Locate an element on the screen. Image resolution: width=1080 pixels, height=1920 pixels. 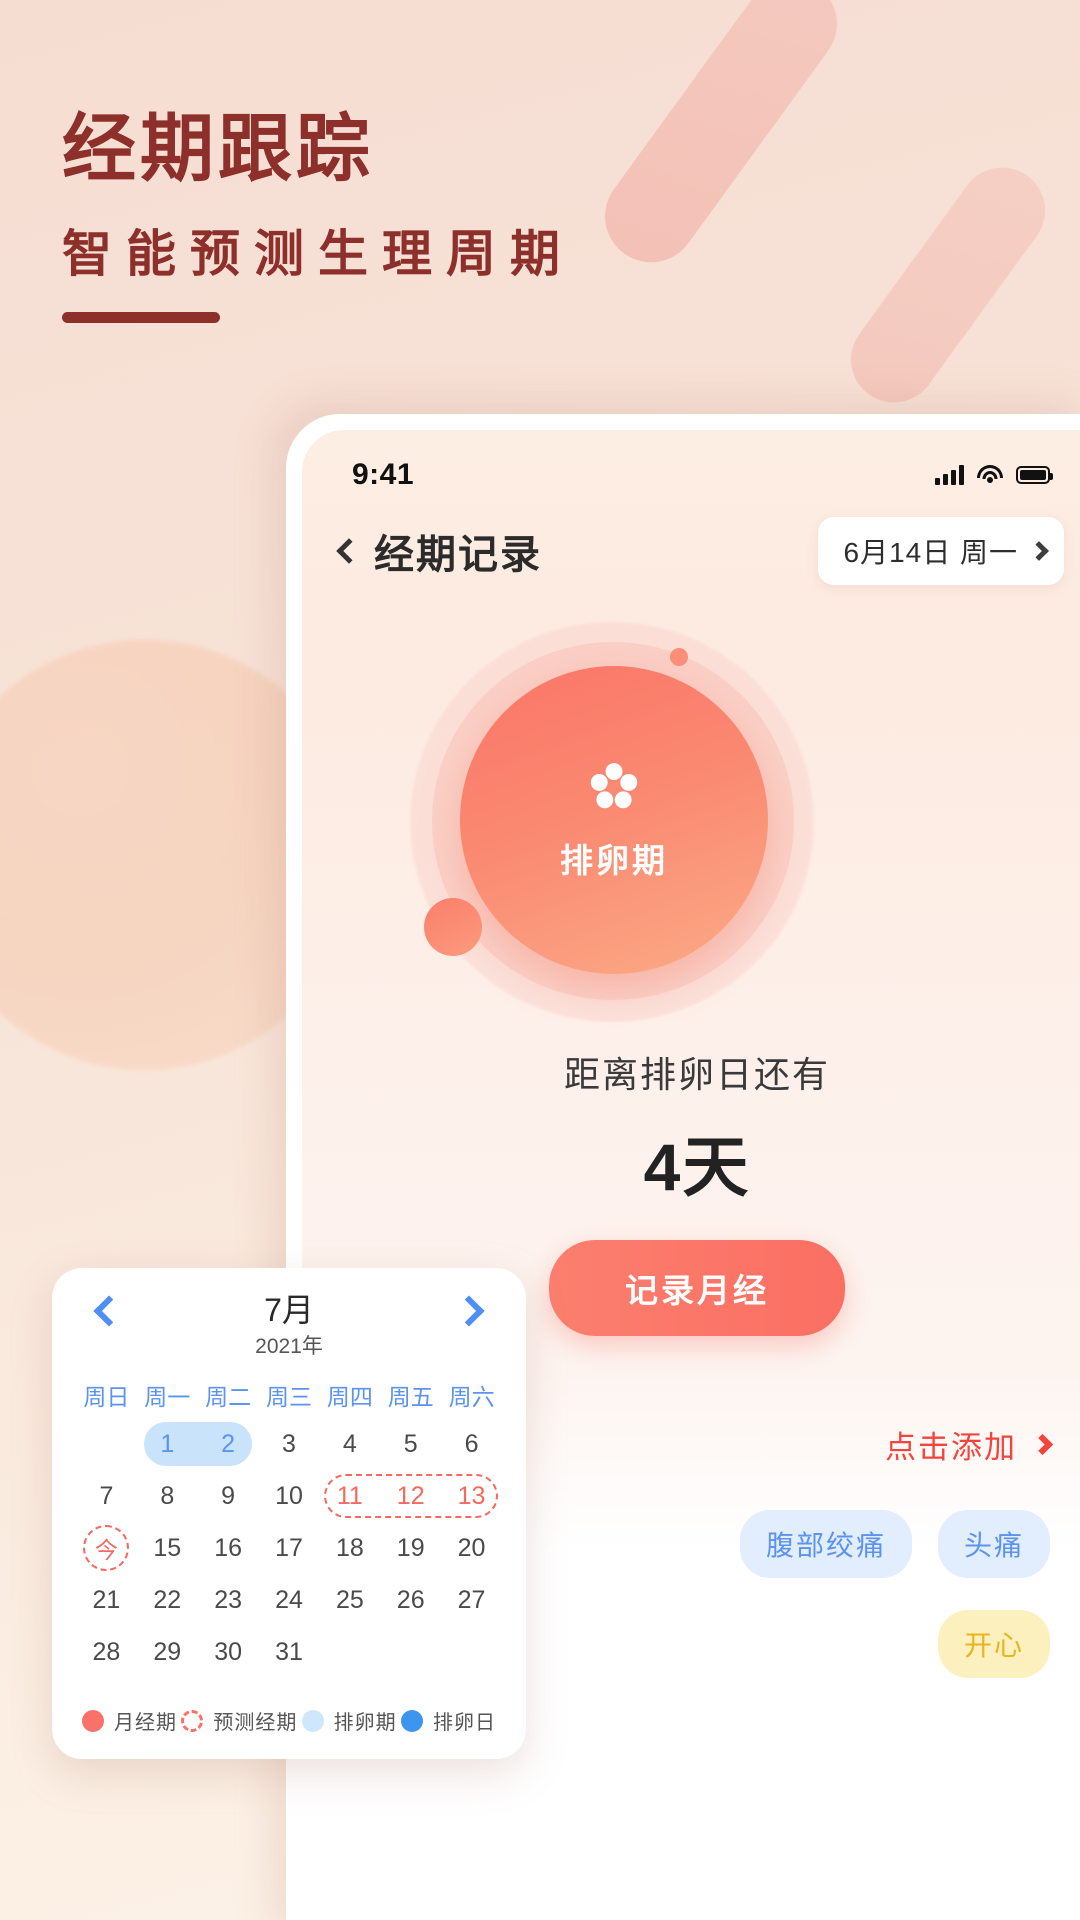
calendar-day-cell: 1 is located at coordinates (167, 1444).